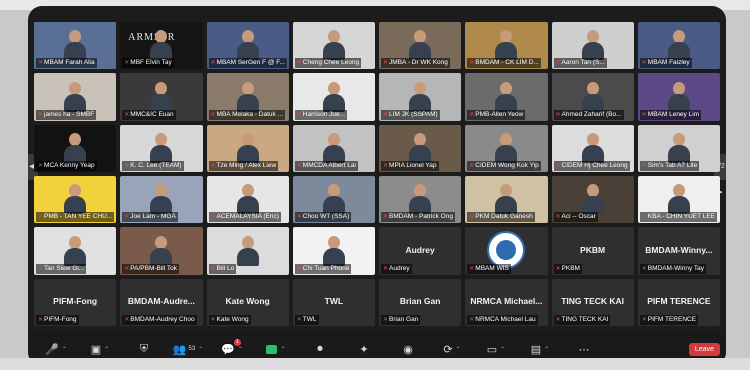 The image size is (750, 370). What do you see at coordinates (704, 349) in the screenshot?
I see `leave-button: Leave` at bounding box center [704, 349].